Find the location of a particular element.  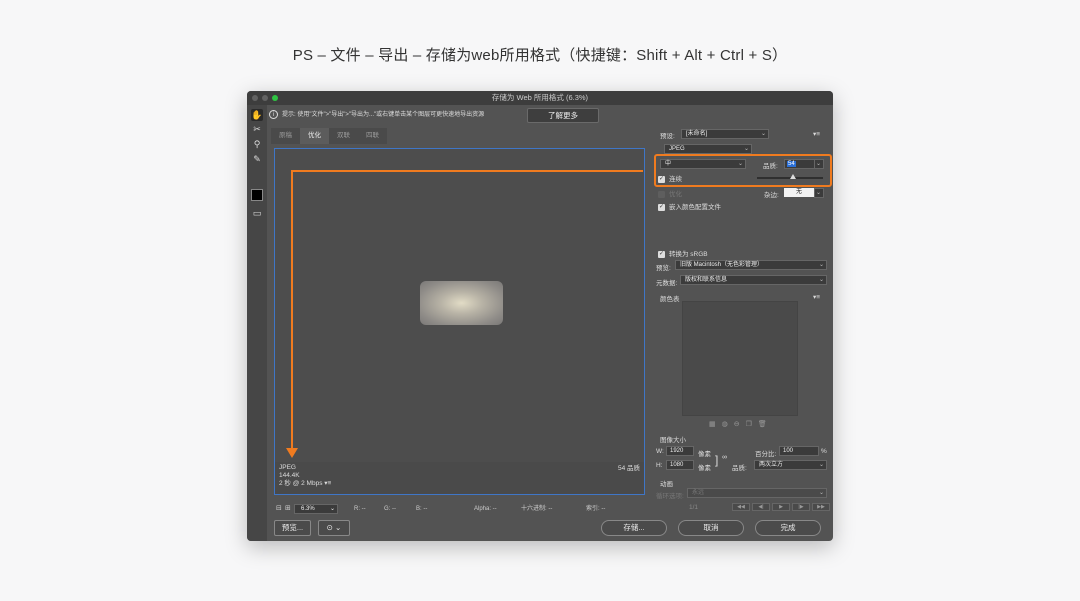

annotation-arrow-line is located at coordinates (292, 310).